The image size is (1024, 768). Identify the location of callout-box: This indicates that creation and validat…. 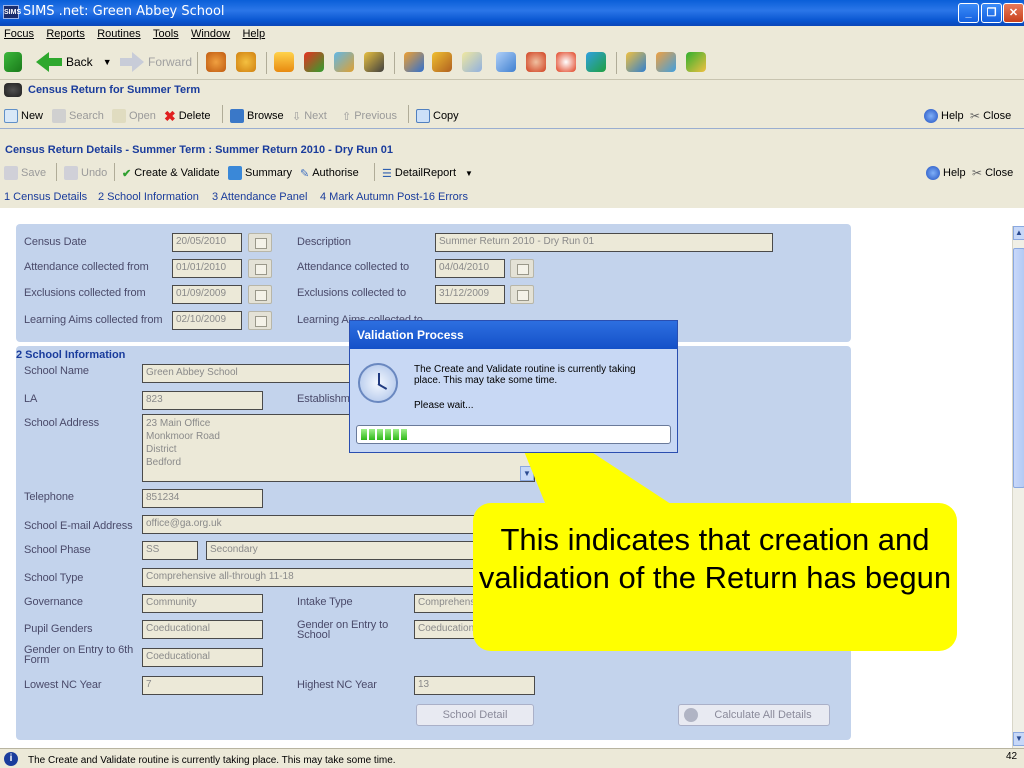
(715, 577).